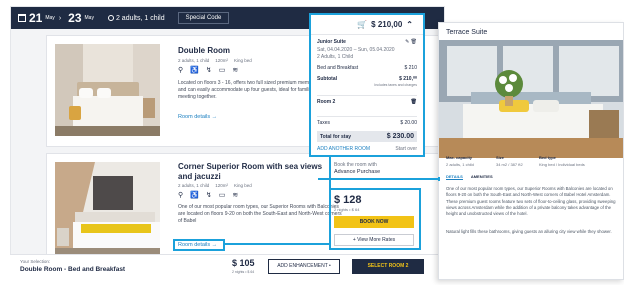 This screenshot has height=285, width=624. What do you see at coordinates (387, 24) in the screenshot?
I see `summary-header-total: $ 210,00` at bounding box center [387, 24].